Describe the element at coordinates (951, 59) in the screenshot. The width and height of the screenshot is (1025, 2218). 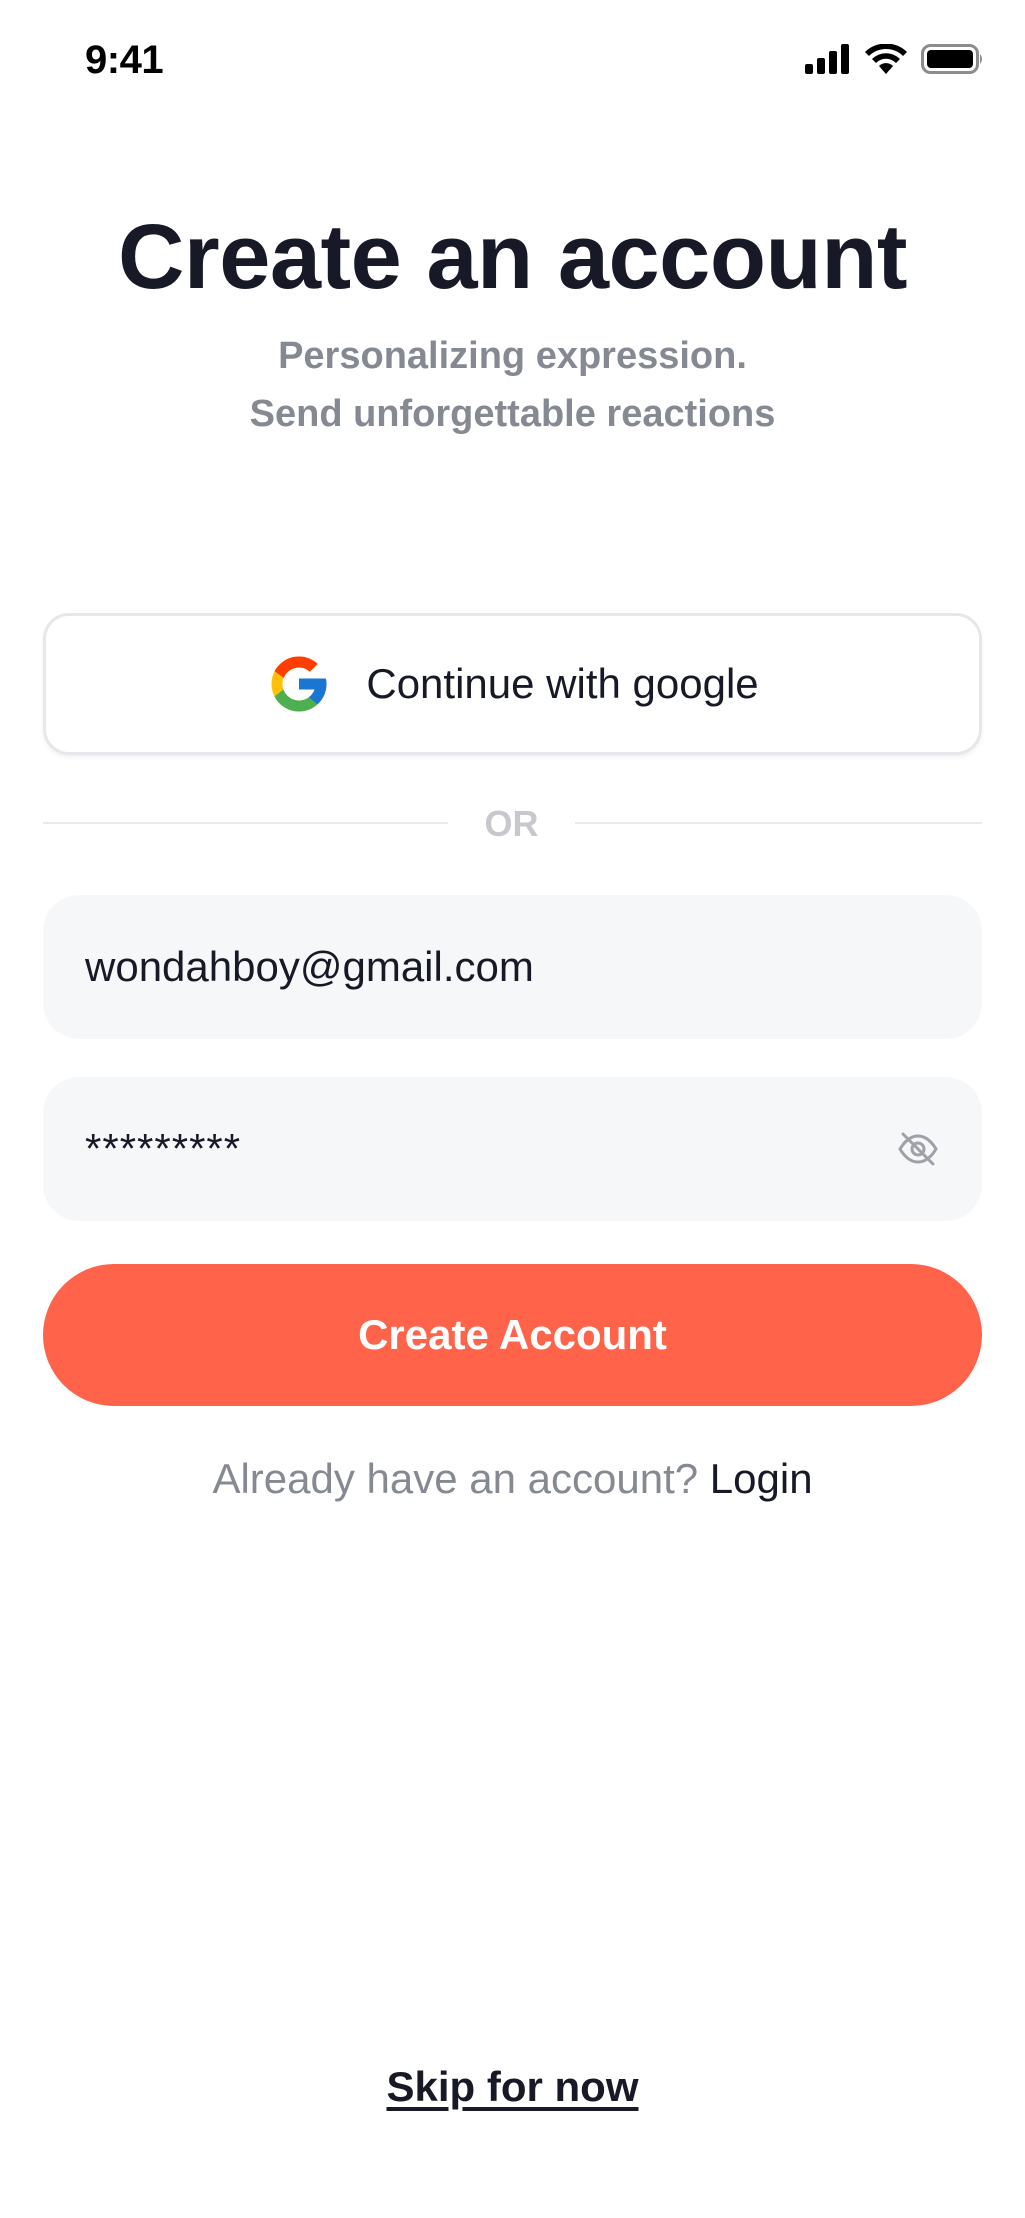
I see `battery-icon` at that location.